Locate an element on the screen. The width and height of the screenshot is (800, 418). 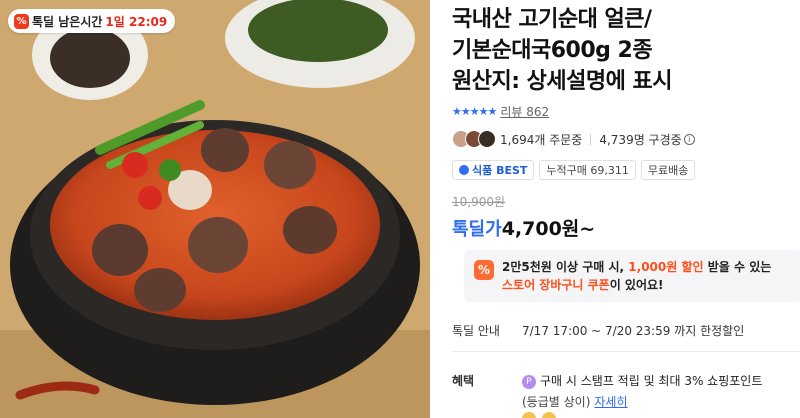
divider is located at coordinates (591, 139).